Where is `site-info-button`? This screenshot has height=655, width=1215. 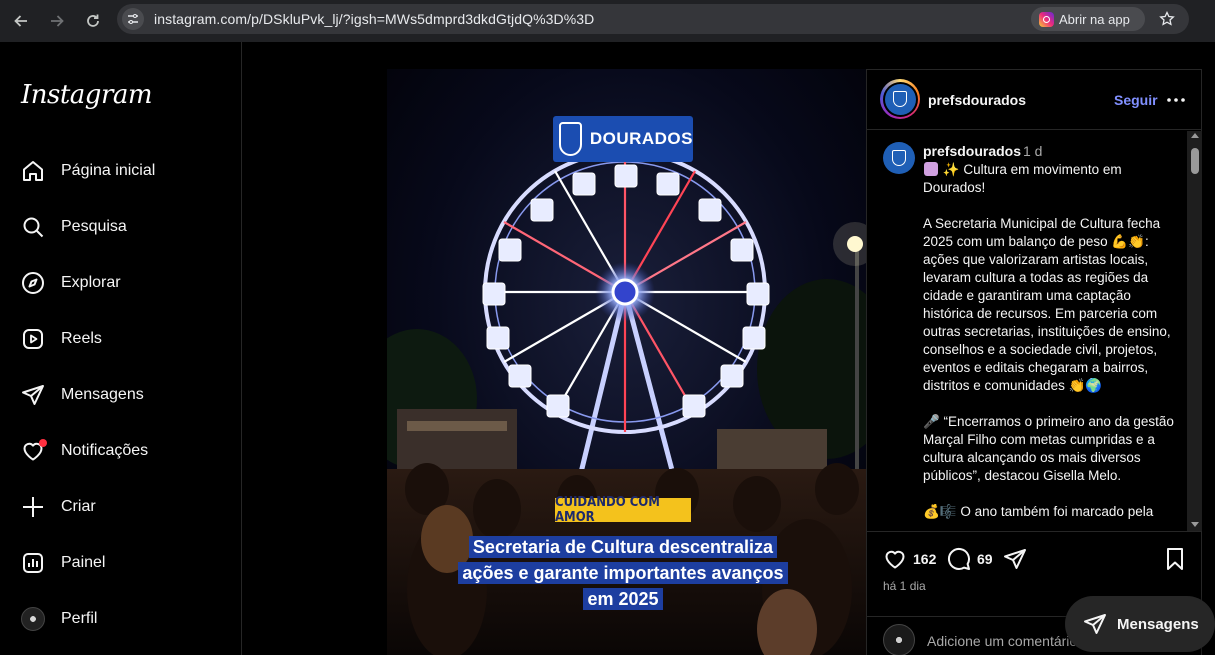
site-info-button is located at coordinates (133, 19).